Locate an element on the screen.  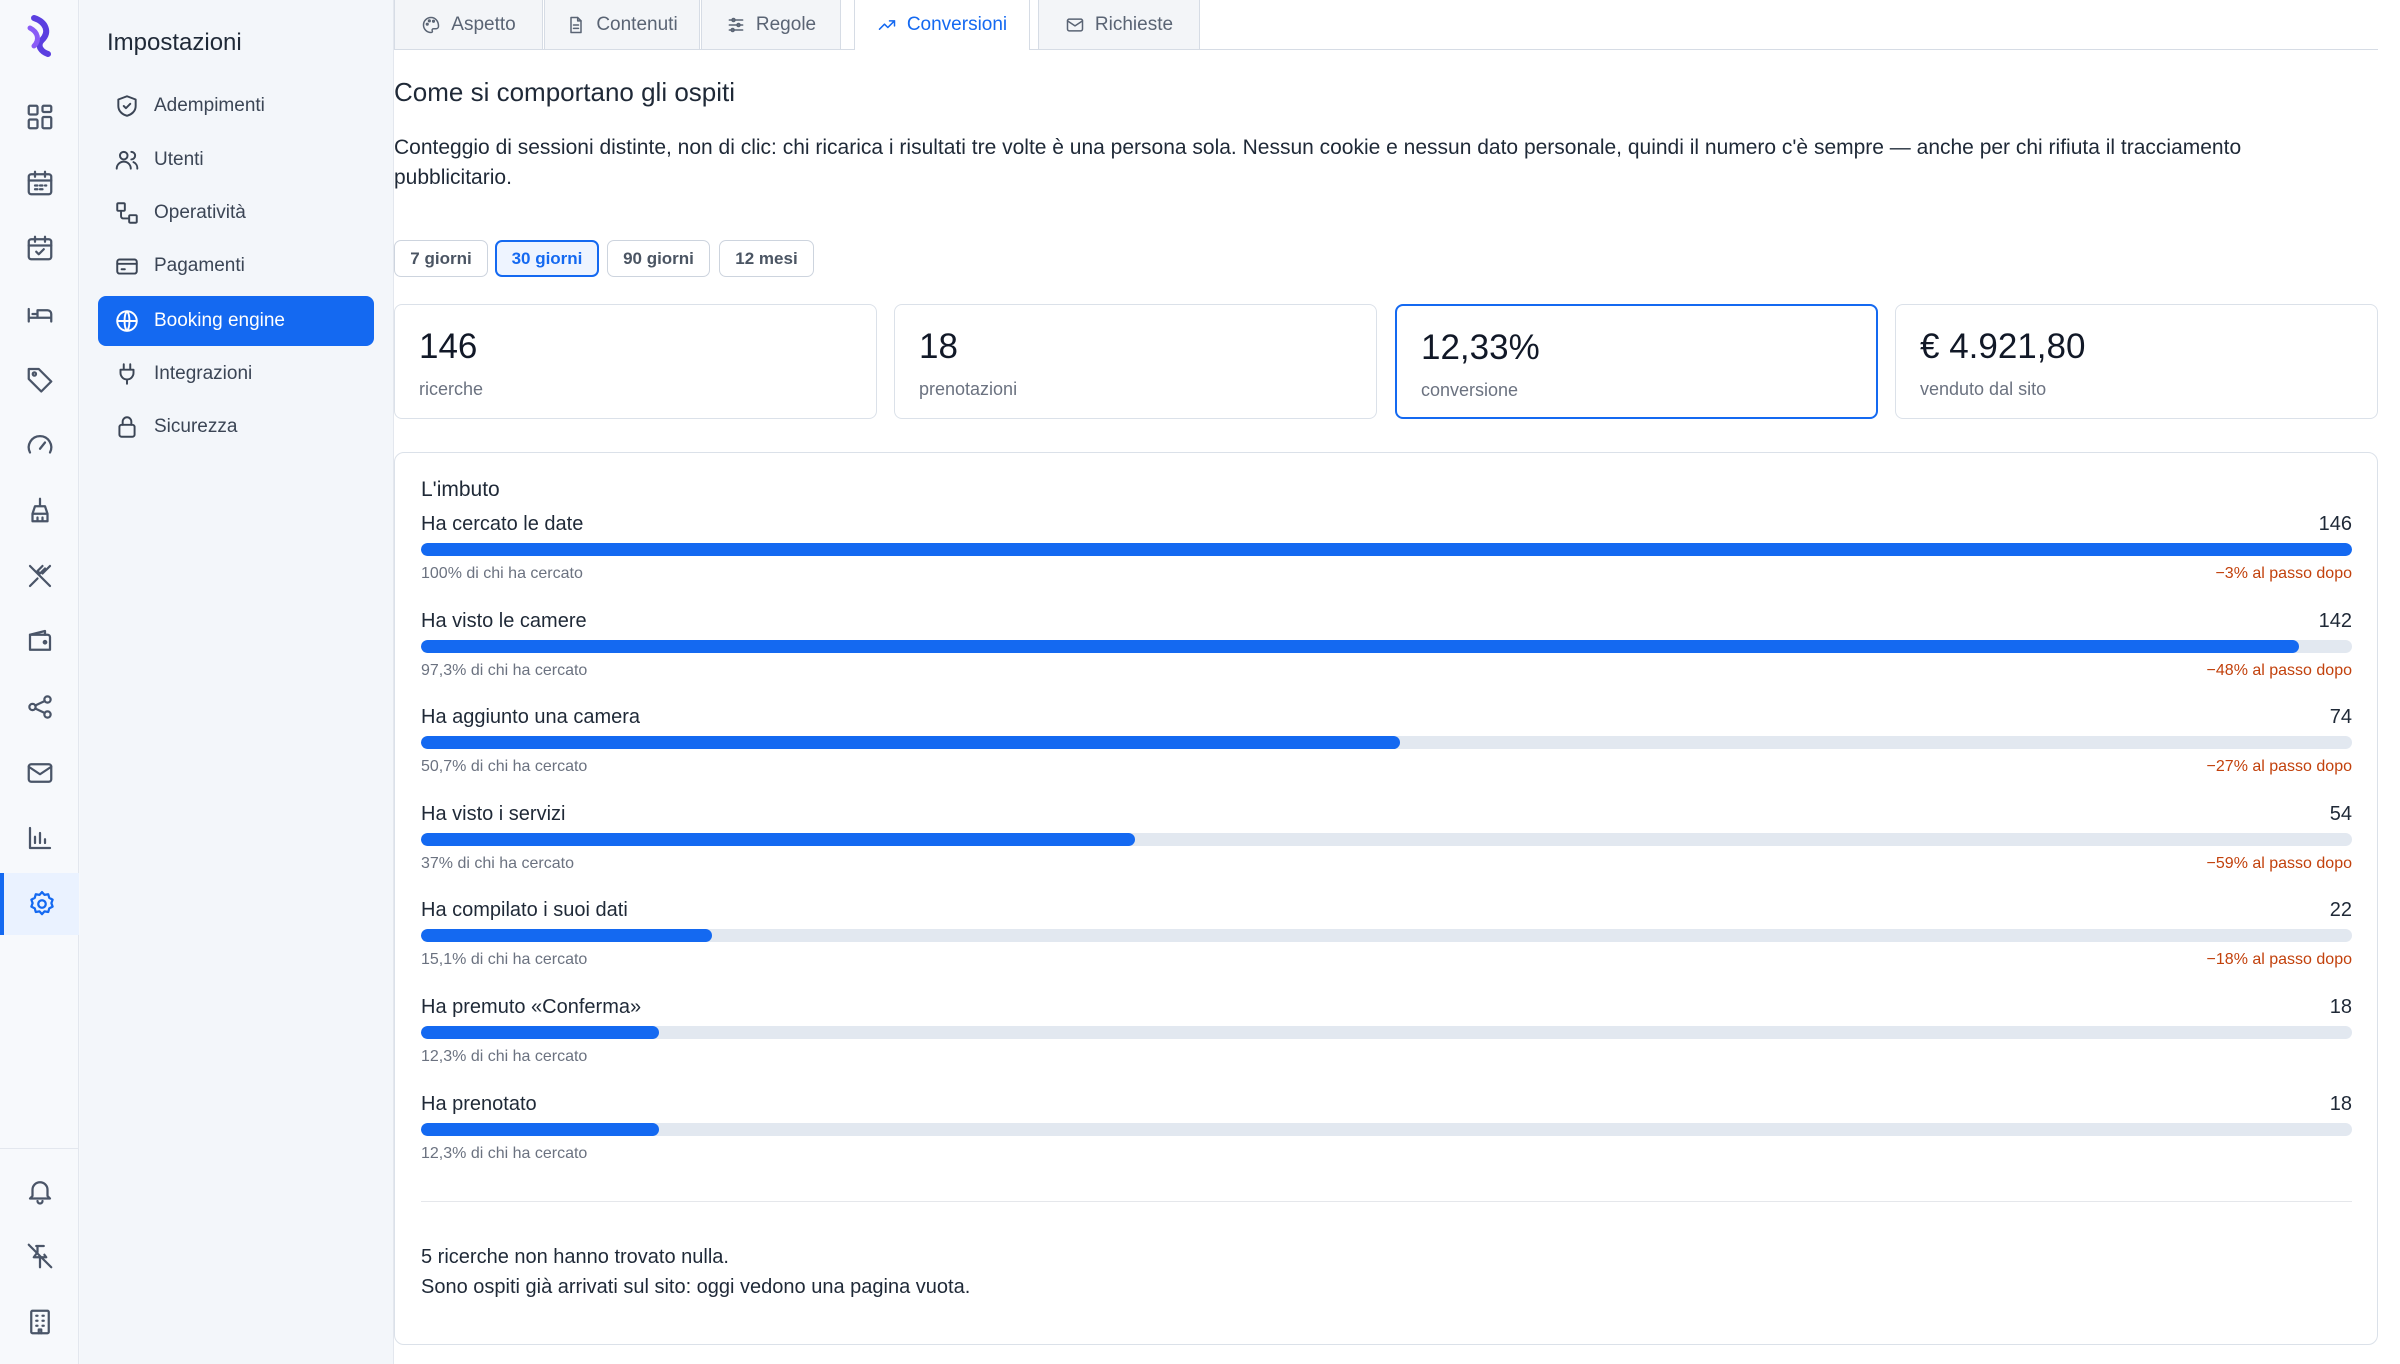
kpi-value: 12,33% is located at coordinates (1480, 347).